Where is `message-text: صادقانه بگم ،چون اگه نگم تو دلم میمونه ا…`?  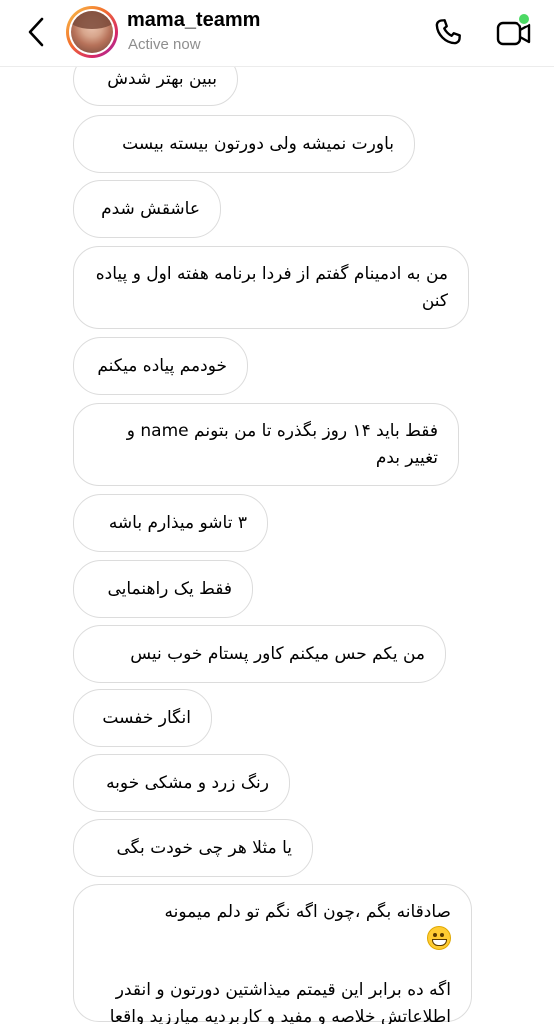 message-text: صادقانه بگم ،چون اگه نگم تو دلم میمونه ا… is located at coordinates (272, 961).